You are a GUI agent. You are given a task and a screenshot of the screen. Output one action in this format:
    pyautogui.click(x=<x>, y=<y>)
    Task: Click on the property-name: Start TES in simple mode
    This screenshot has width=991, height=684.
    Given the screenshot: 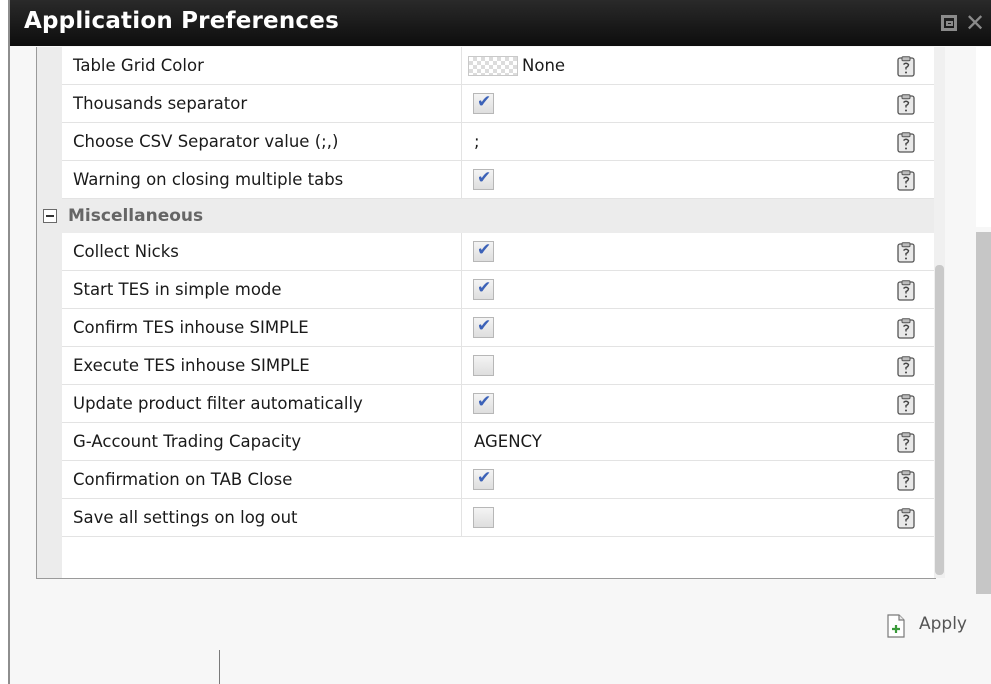 What is the action you would take?
    pyautogui.click(x=177, y=289)
    